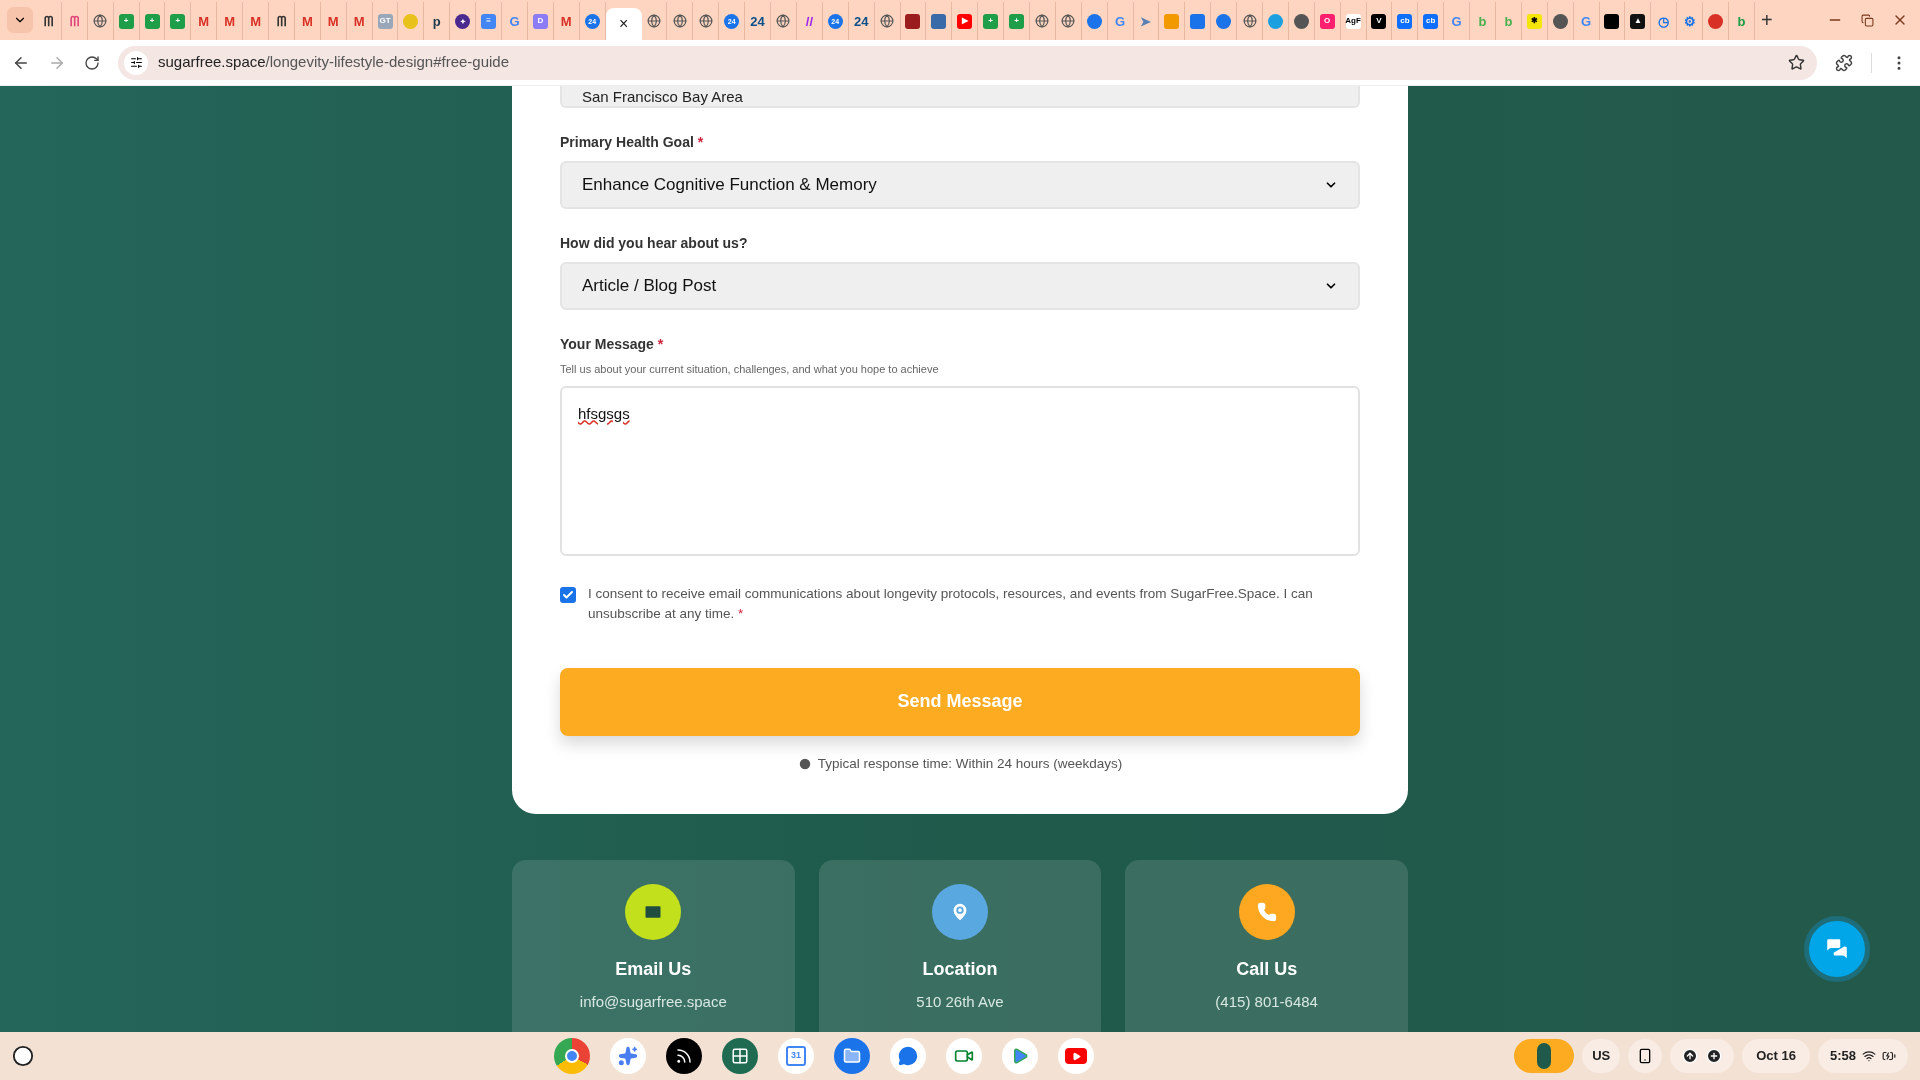 This screenshot has height=1080, width=1920. I want to click on card-value: info@sugarfree.space, so click(653, 1001).